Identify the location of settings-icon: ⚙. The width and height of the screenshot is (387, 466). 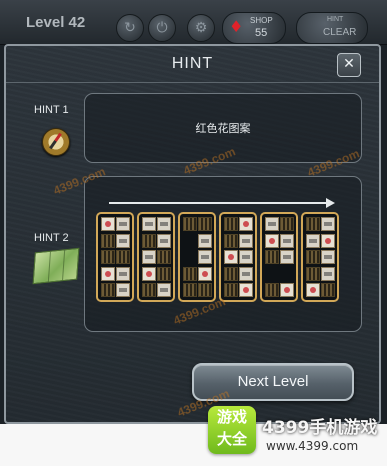
(201, 28).